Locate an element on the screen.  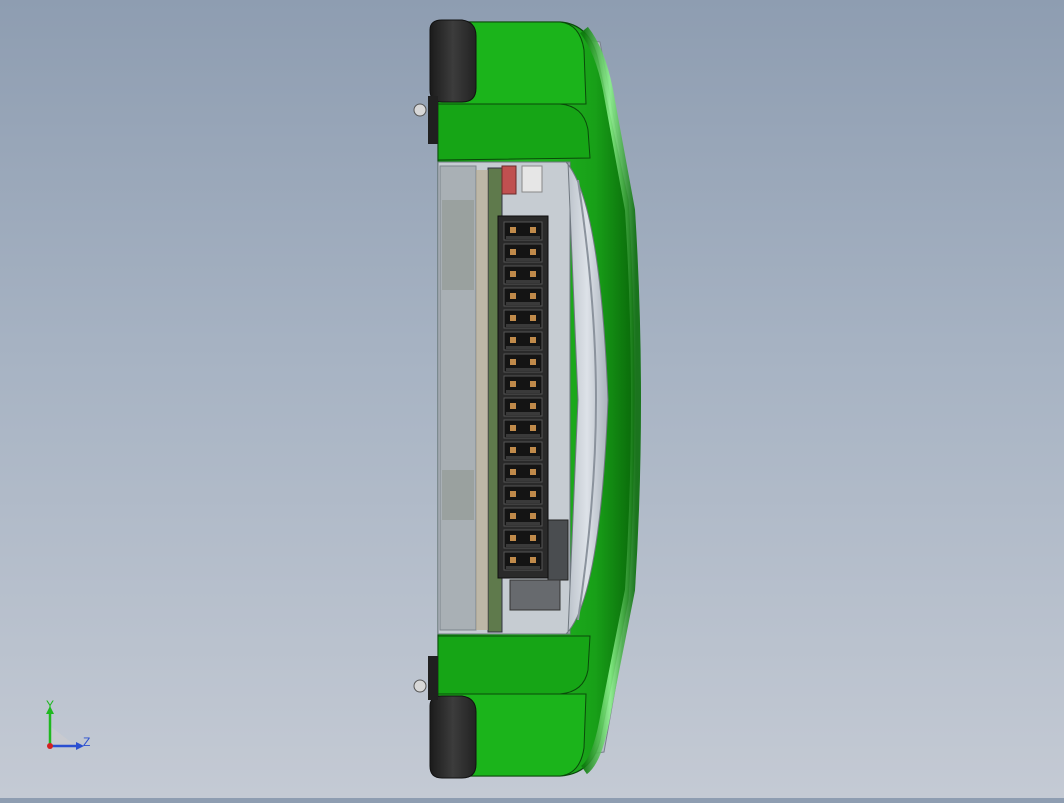
y-axis-label: Y is located at coordinates (50, 705).